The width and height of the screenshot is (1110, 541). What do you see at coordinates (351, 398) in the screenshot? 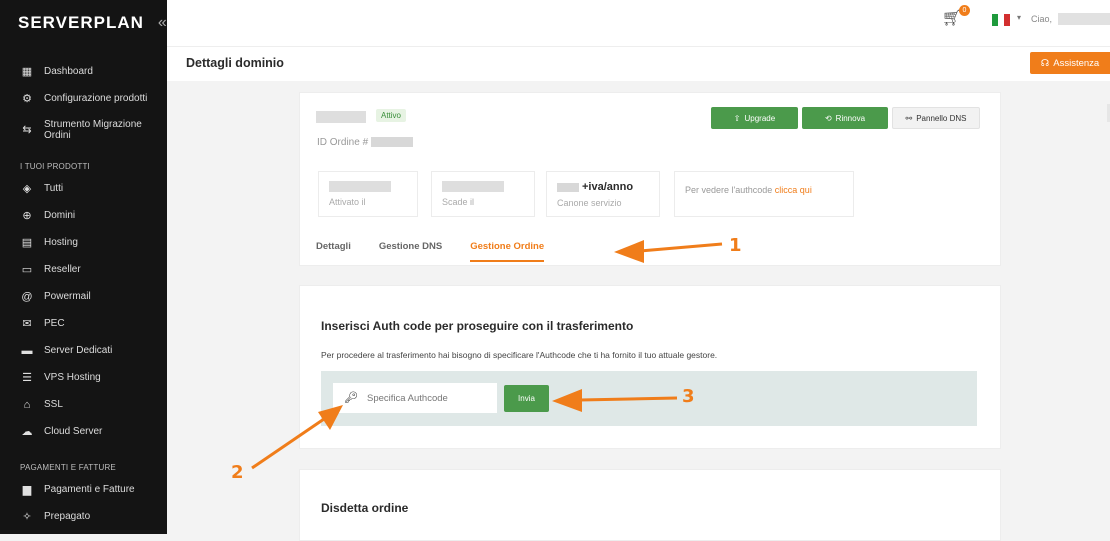
I see `key-icon: 🔑︎` at bounding box center [351, 398].